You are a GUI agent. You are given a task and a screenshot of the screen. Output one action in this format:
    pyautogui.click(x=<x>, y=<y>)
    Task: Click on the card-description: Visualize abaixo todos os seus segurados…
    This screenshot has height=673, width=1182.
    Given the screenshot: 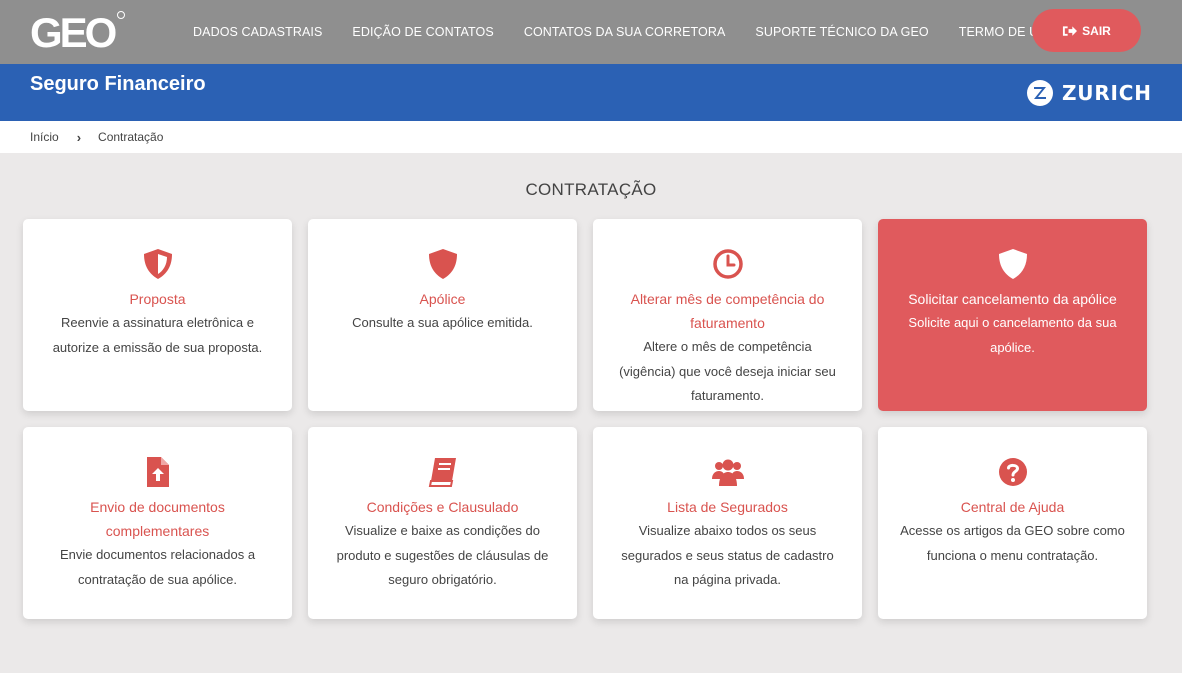 What is the action you would take?
    pyautogui.click(x=727, y=555)
    